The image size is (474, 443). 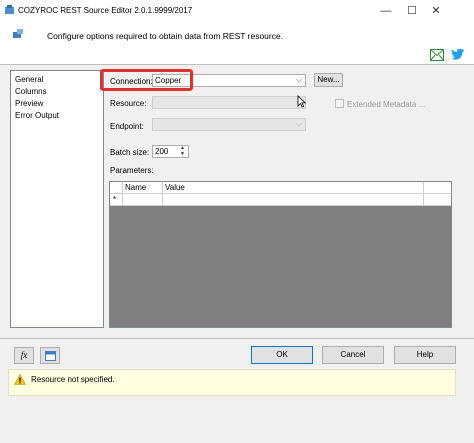 What do you see at coordinates (182, 151) in the screenshot?
I see `stepper-arrows-icon: ▲ ▼` at bounding box center [182, 151].